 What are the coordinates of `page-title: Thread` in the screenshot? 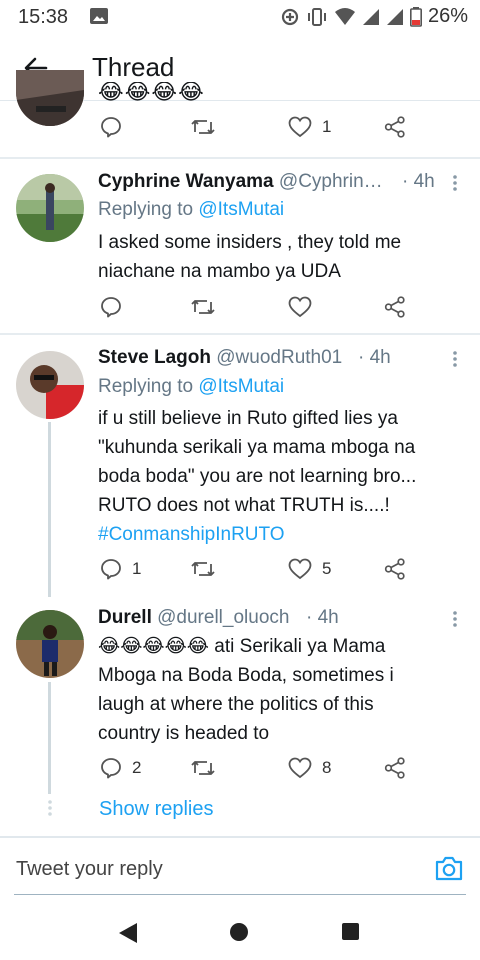 It's located at (133, 67).